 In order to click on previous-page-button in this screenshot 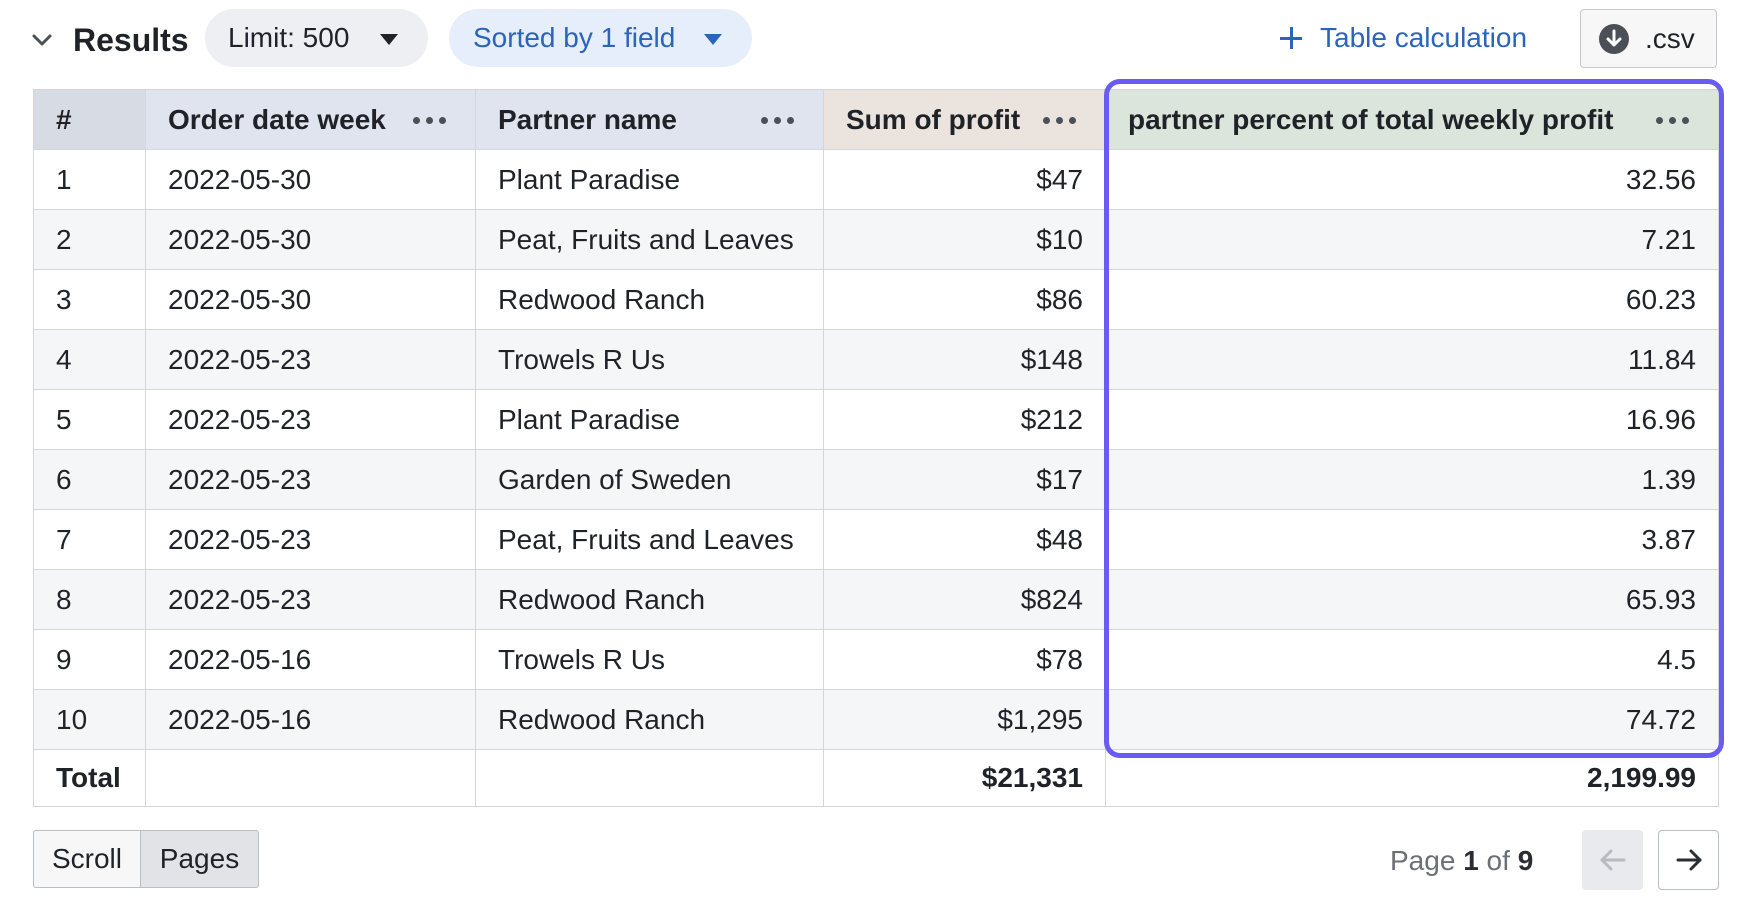, I will do `click(1612, 860)`.